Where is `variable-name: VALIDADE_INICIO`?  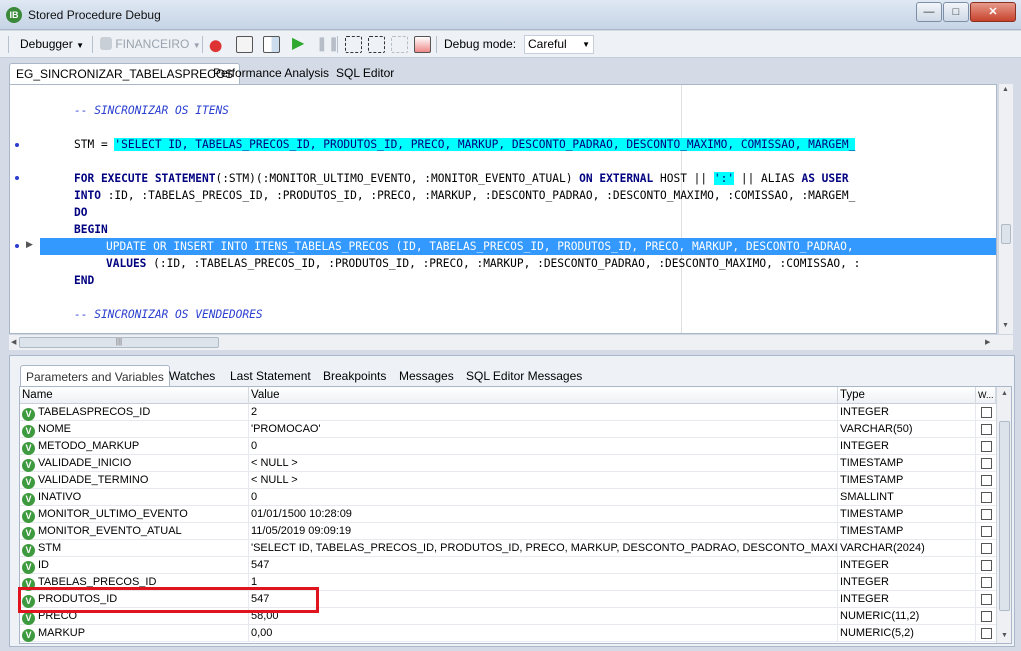 variable-name: VALIDADE_INICIO is located at coordinates (85, 463).